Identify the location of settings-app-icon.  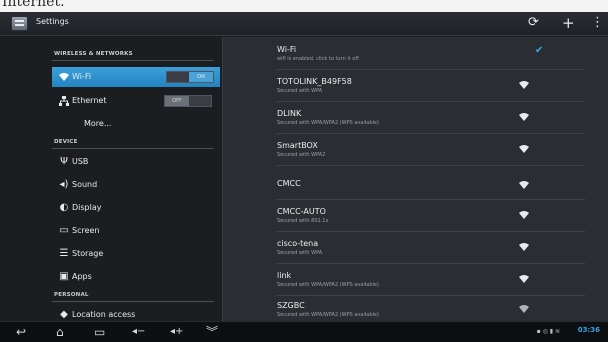
(19, 23).